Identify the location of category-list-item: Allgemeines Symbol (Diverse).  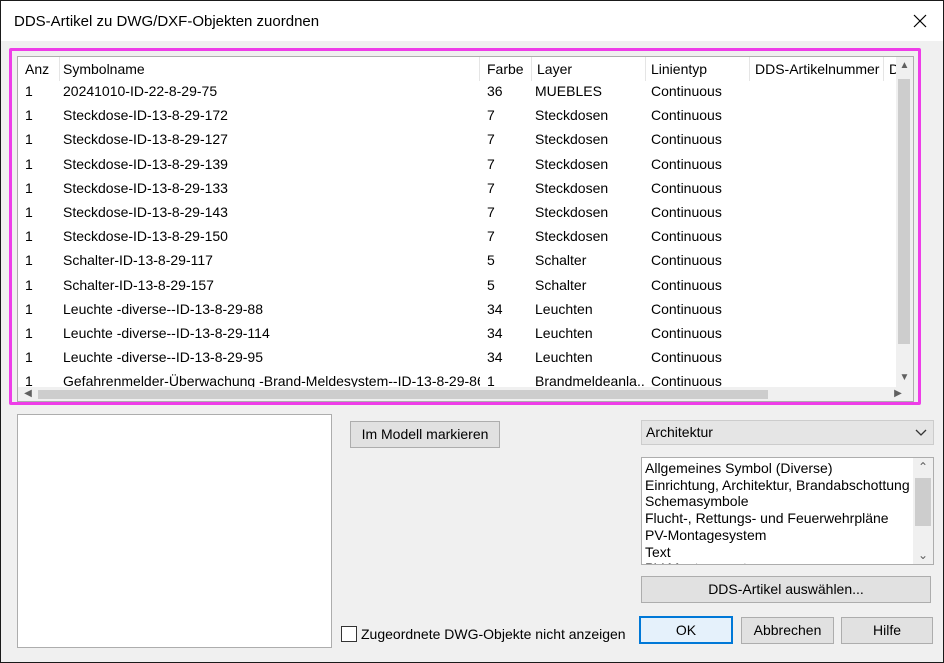
(739, 468).